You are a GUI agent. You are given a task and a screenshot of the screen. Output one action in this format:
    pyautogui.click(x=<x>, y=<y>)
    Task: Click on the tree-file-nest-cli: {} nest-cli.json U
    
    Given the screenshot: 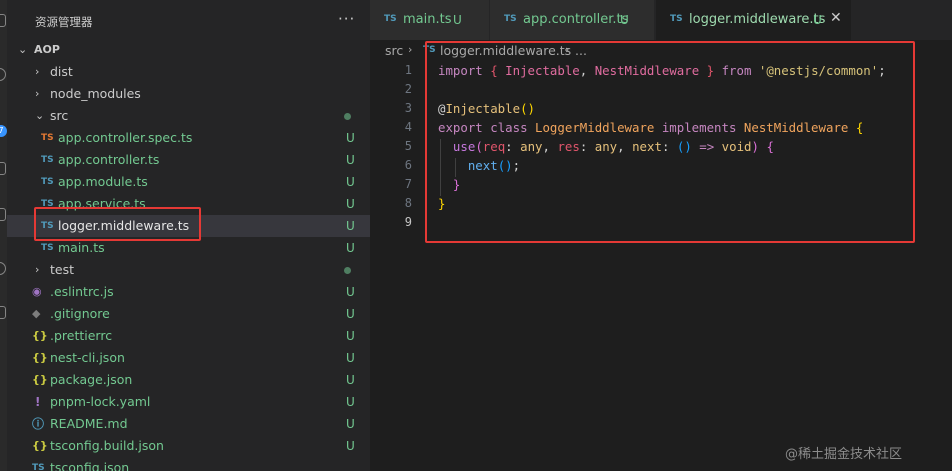 What is the action you would take?
    pyautogui.click(x=188, y=358)
    